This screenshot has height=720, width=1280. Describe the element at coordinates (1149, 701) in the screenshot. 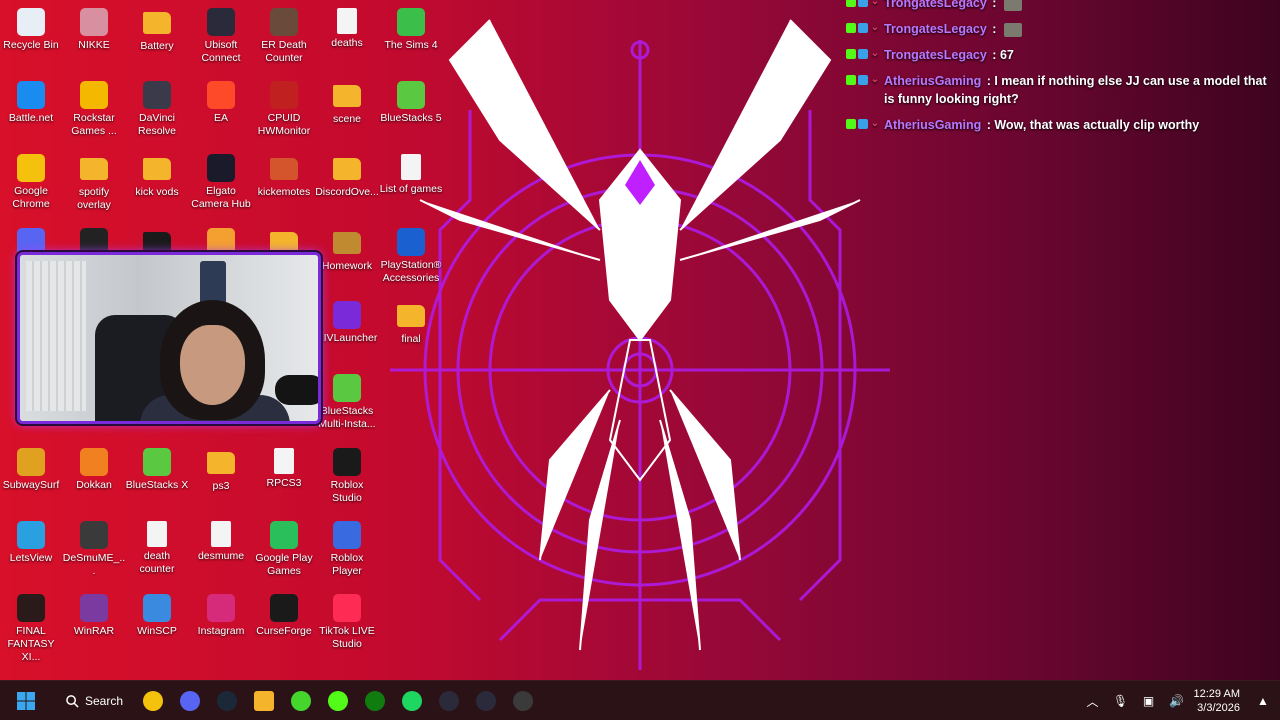

I see `network-icon: ▣` at that location.